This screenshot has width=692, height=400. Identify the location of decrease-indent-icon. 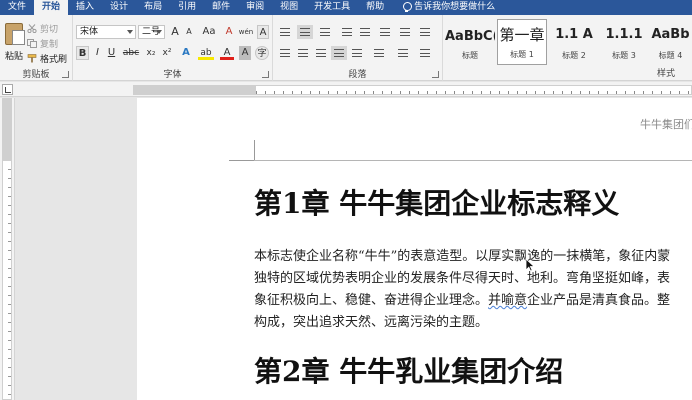
(347, 32).